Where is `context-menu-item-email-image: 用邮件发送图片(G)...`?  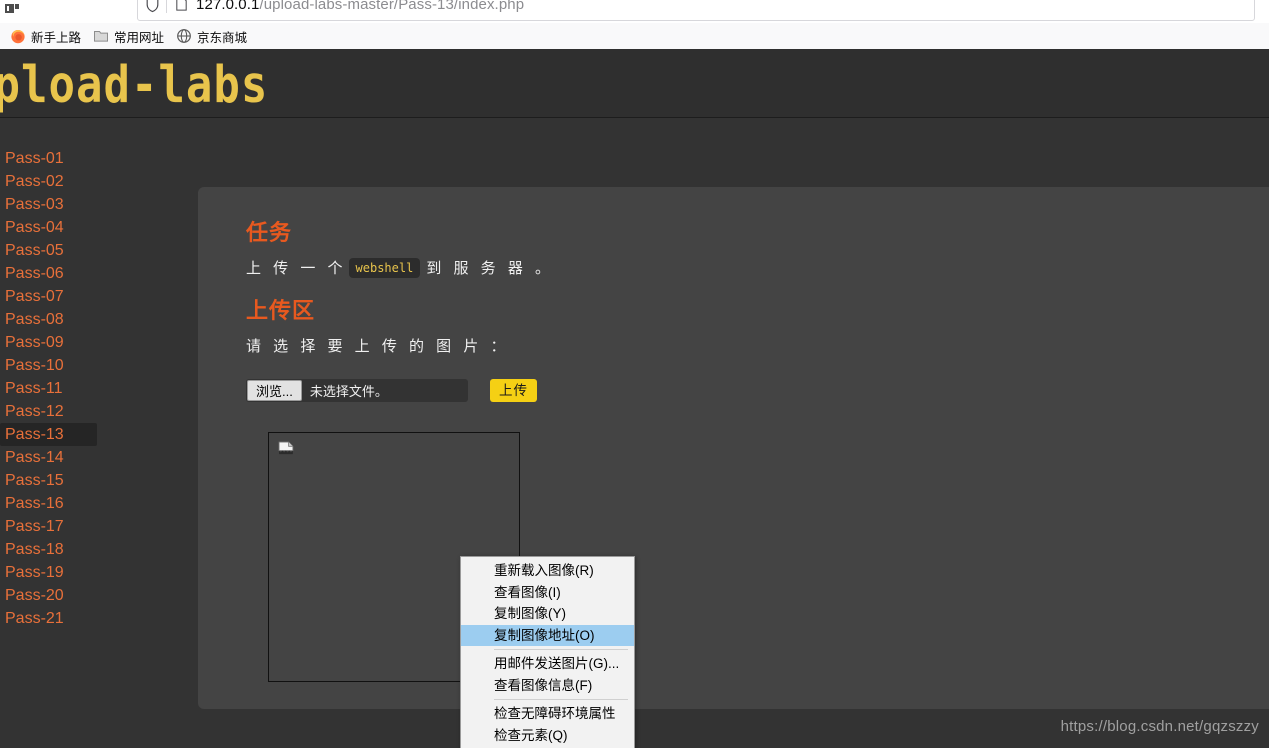
context-menu-item-email-image: 用邮件发送图片(G)... is located at coordinates (547, 664).